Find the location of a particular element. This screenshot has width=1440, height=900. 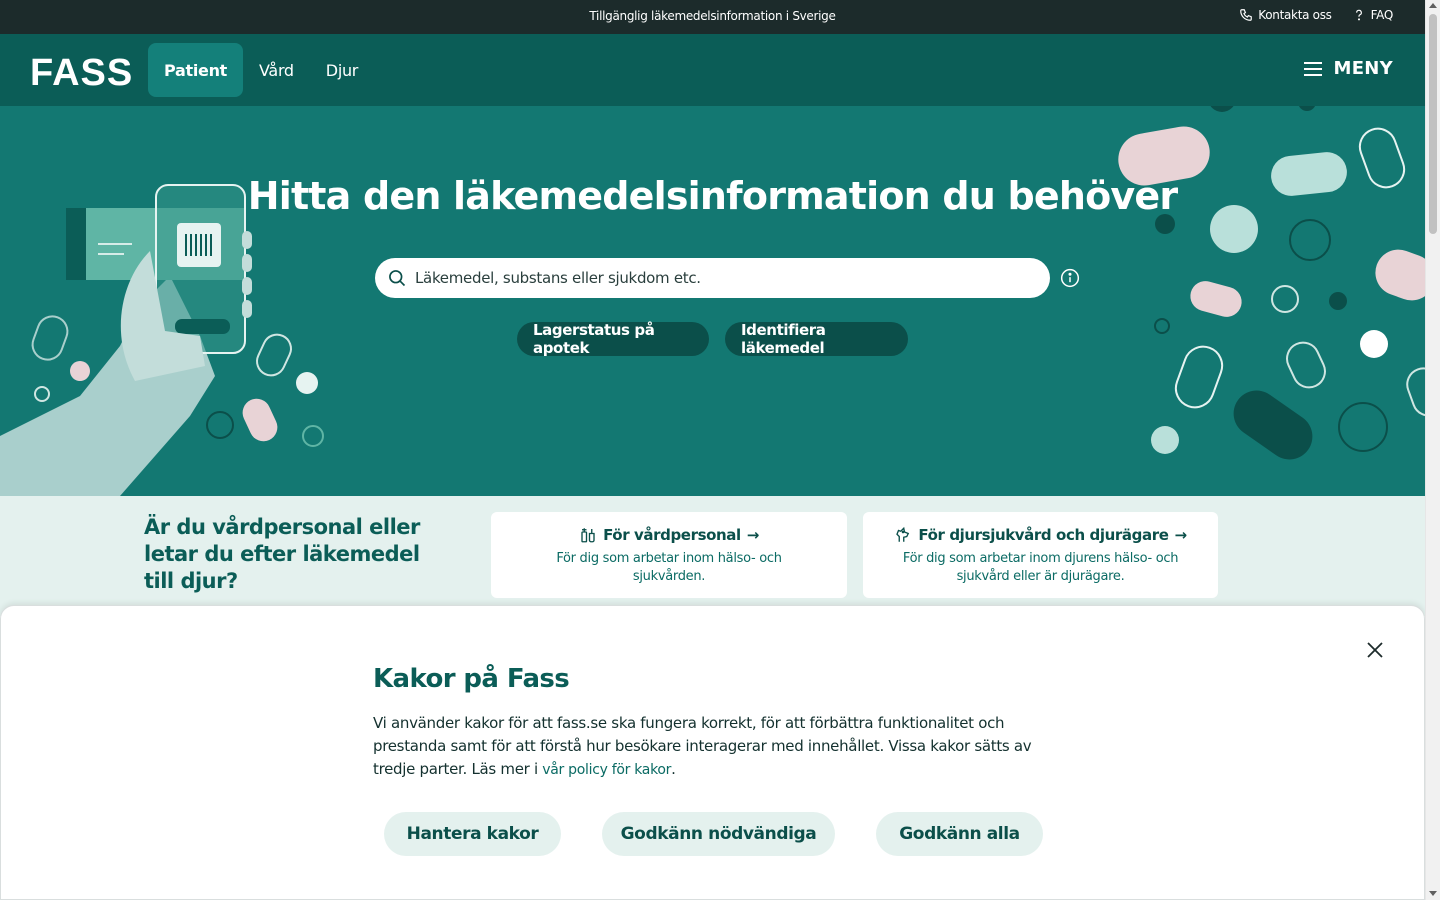

hamburger-icon is located at coordinates (1313, 68).